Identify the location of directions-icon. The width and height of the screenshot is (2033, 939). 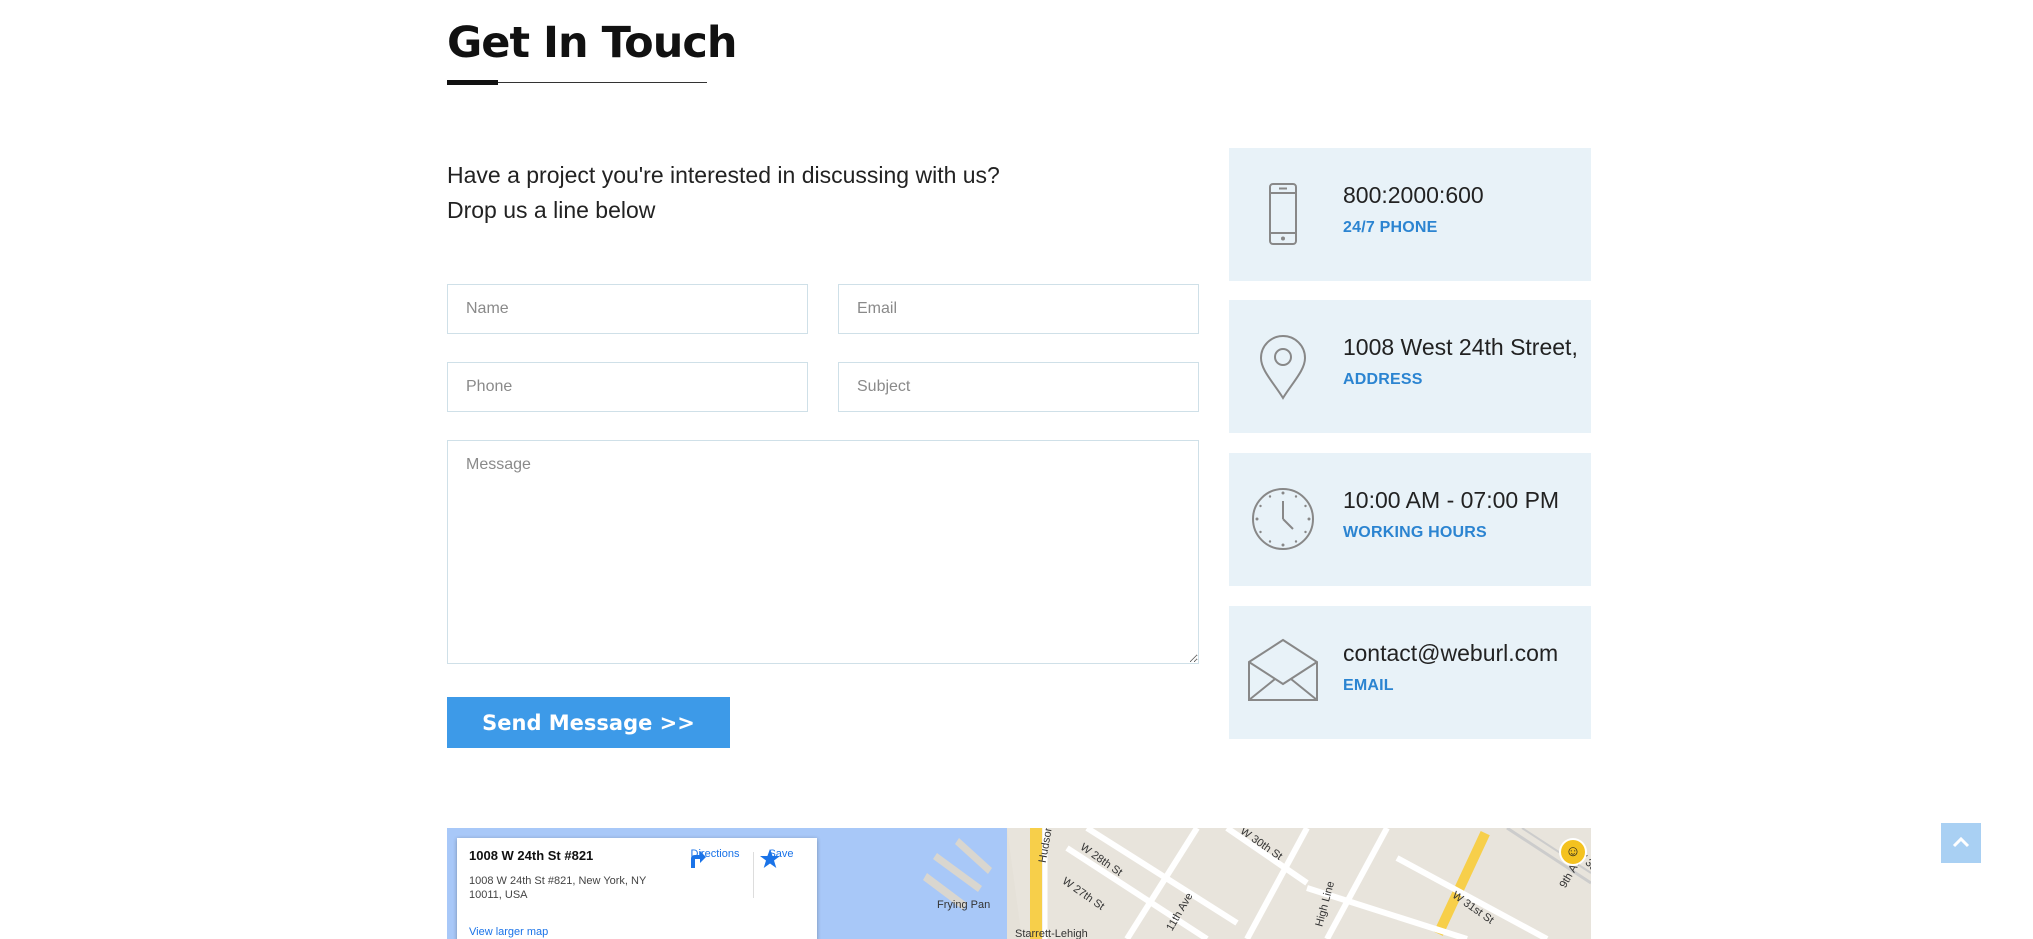
(698, 859).